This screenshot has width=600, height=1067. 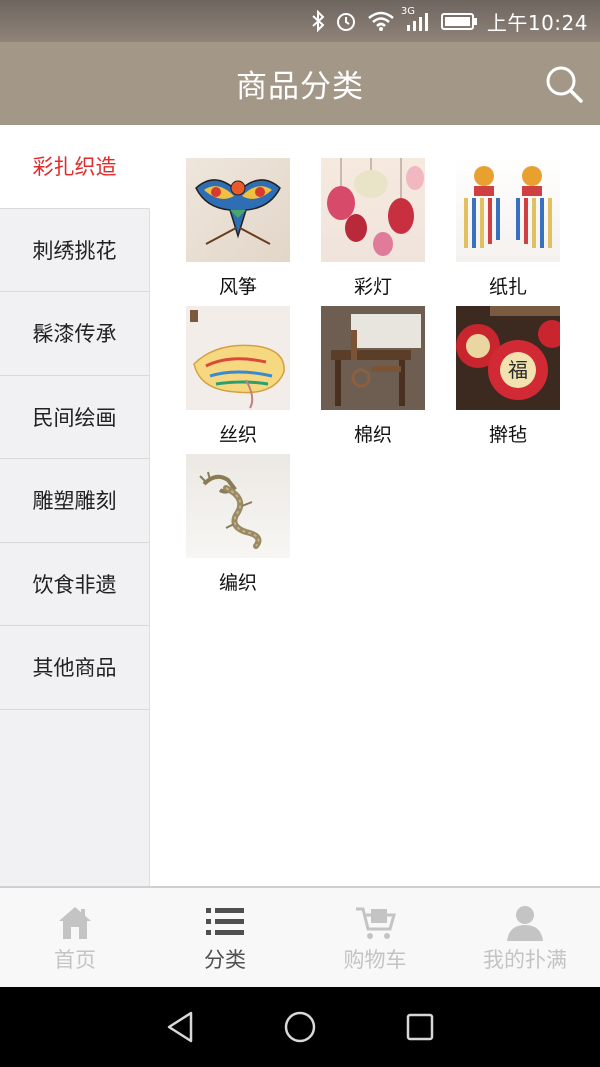 I want to click on subcategory-label: 编织, so click(x=237, y=583).